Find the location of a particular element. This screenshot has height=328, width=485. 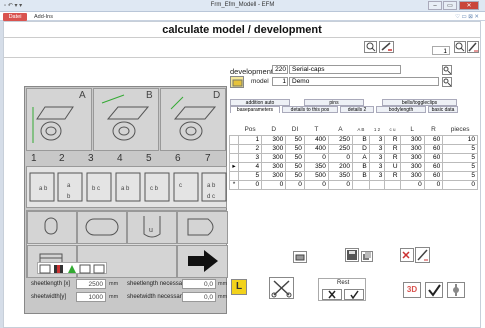

open-folder-icon is located at coordinates (237, 82).